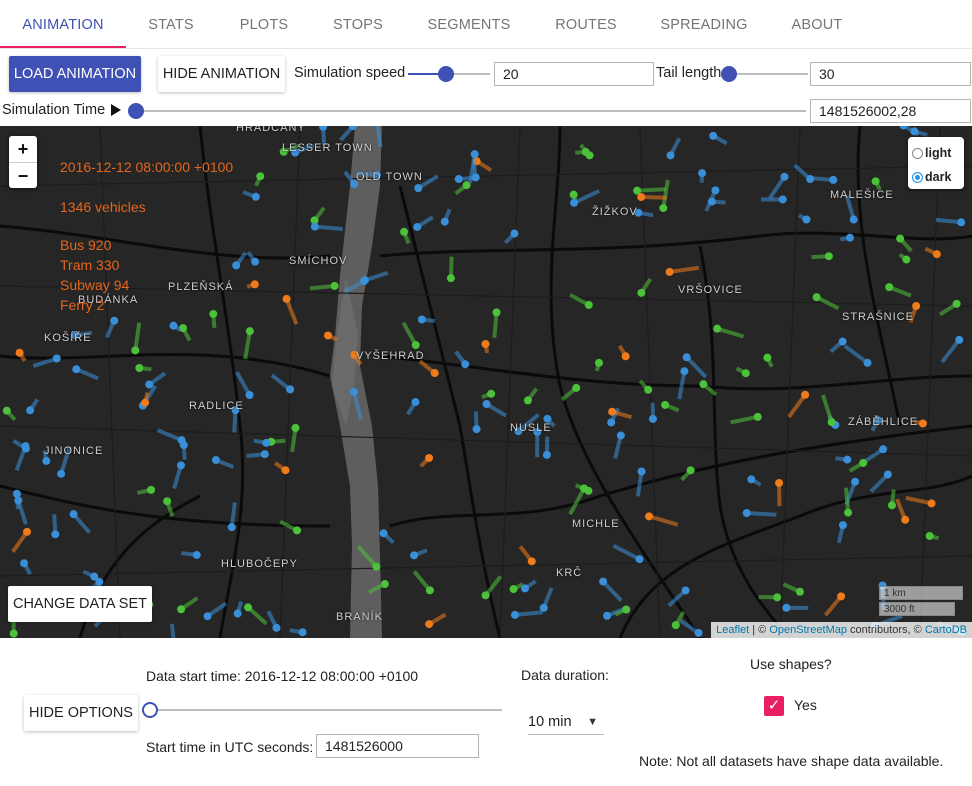  Describe the element at coordinates (890, 74) in the screenshot. I see `tail-length-input` at that location.